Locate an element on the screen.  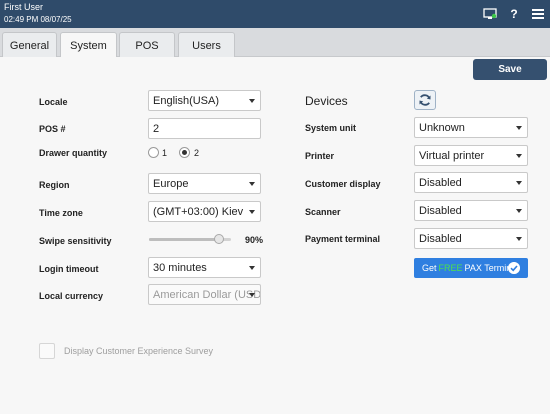
slider-fill is located at coordinates (184, 239).